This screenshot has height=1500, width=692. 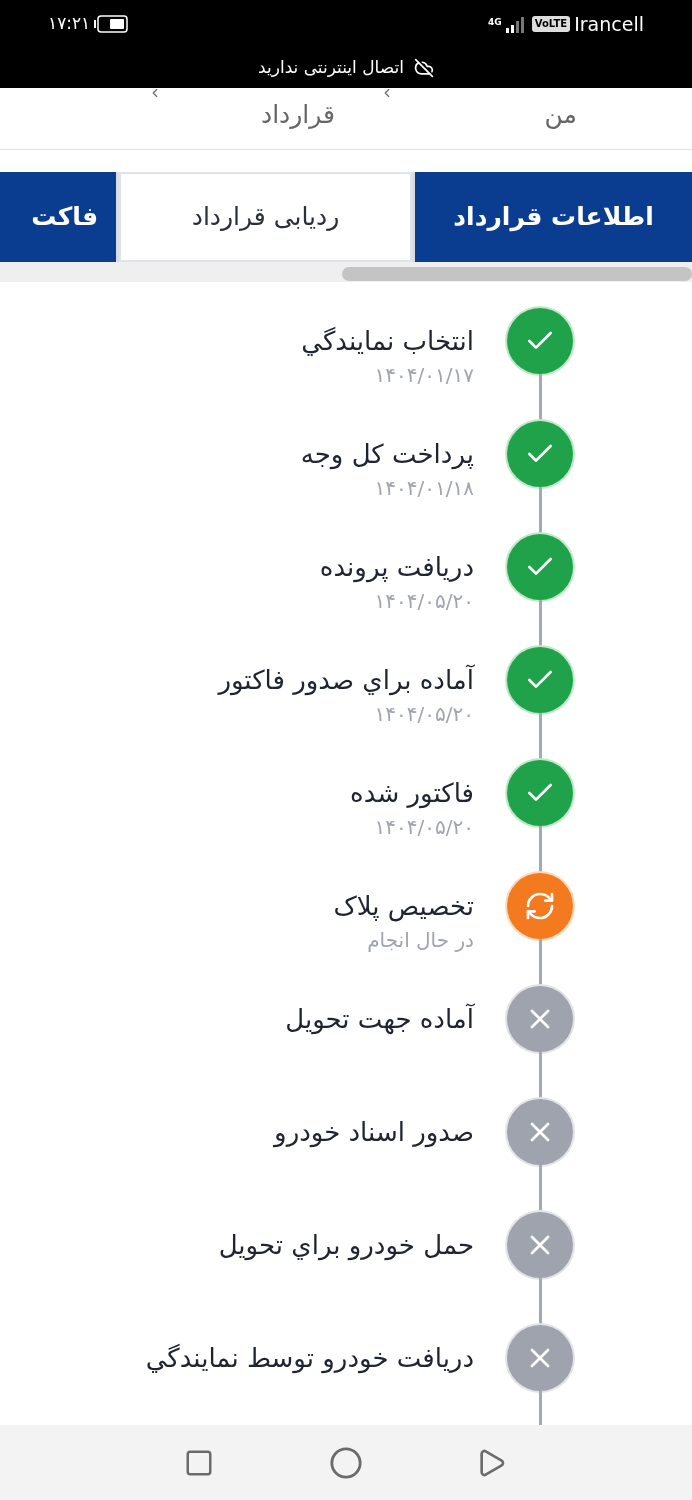 What do you see at coordinates (540, 906) in the screenshot?
I see `refresh-icon` at bounding box center [540, 906].